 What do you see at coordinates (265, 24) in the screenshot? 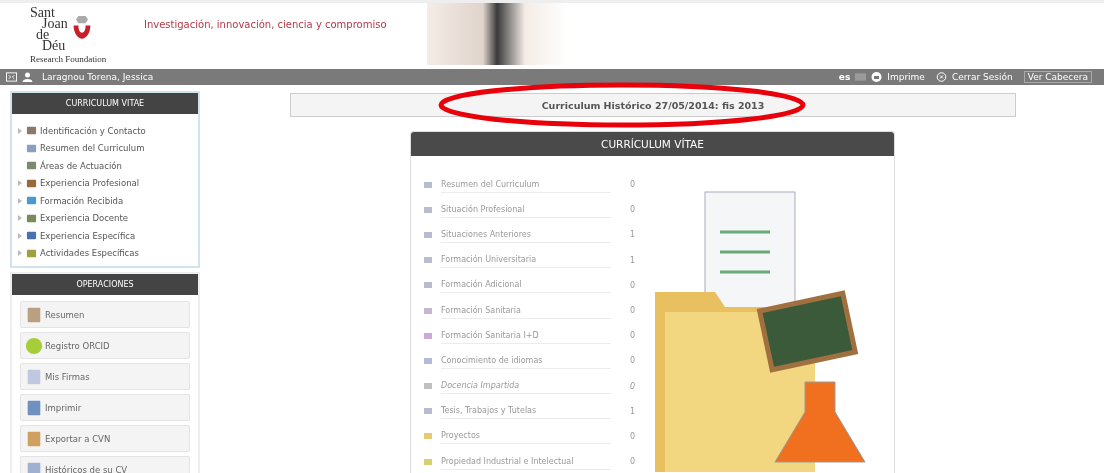
I see `tagline: Investigación, innovación, ciencia y compromiso` at bounding box center [265, 24].